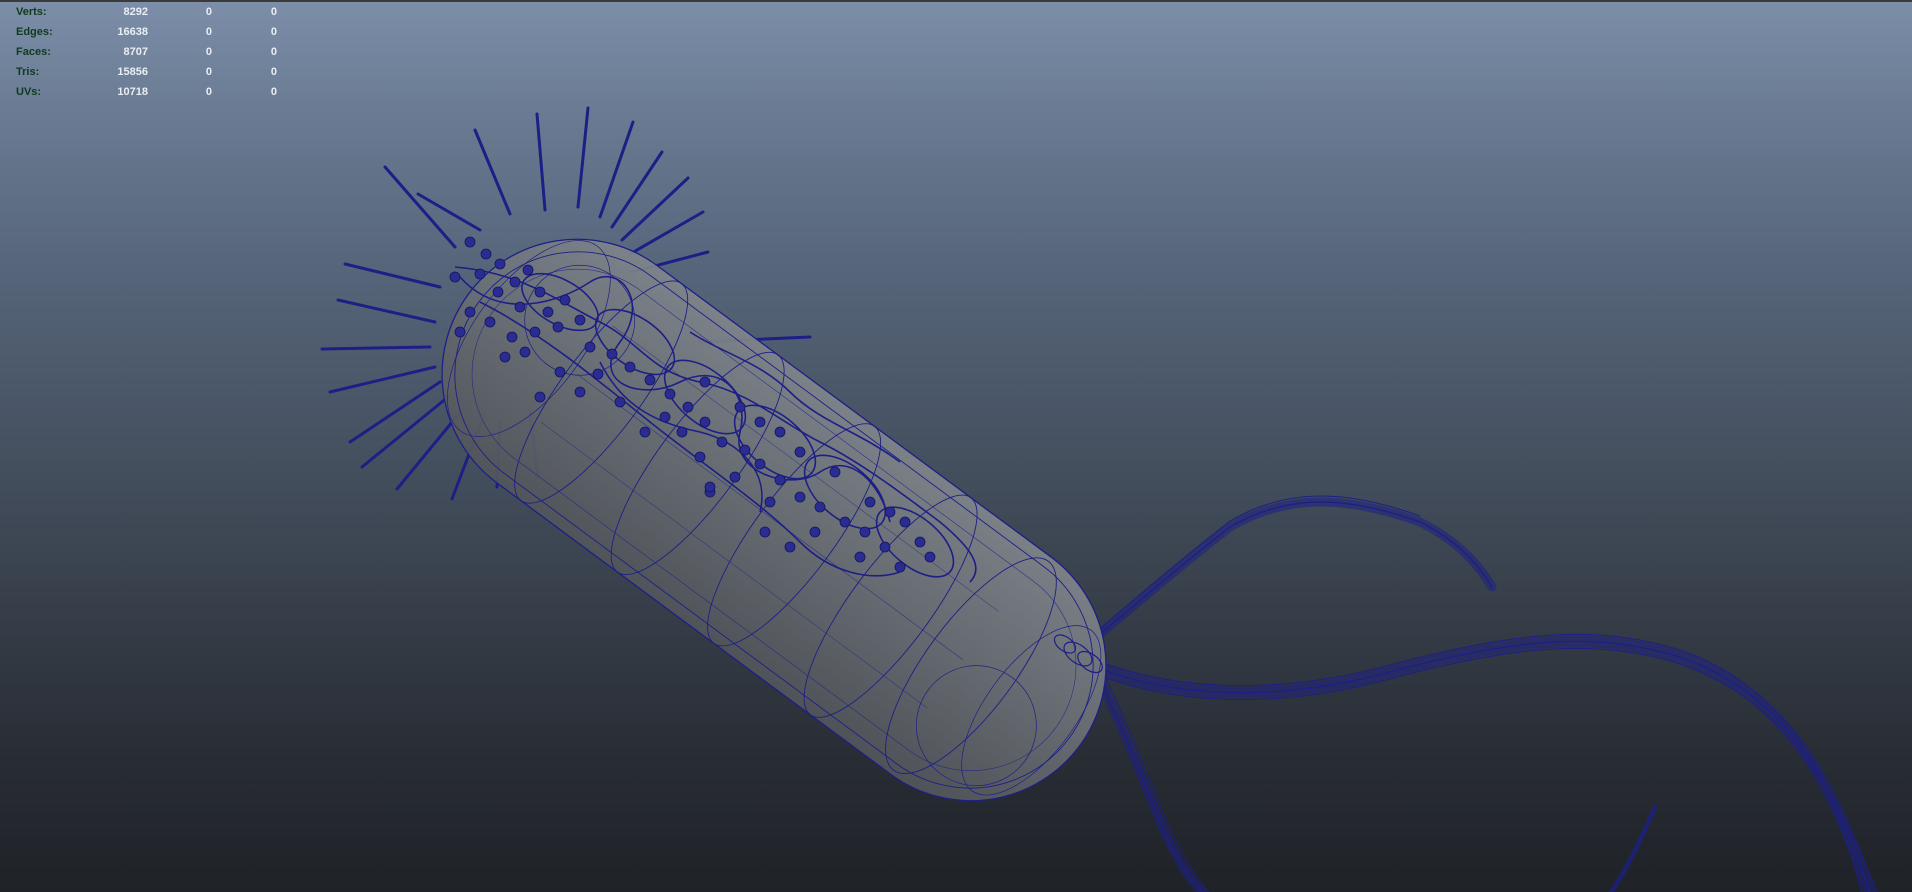 The image size is (1912, 892). Describe the element at coordinates (1483, 762) in the screenshot. I see `flagellum-long` at that location.